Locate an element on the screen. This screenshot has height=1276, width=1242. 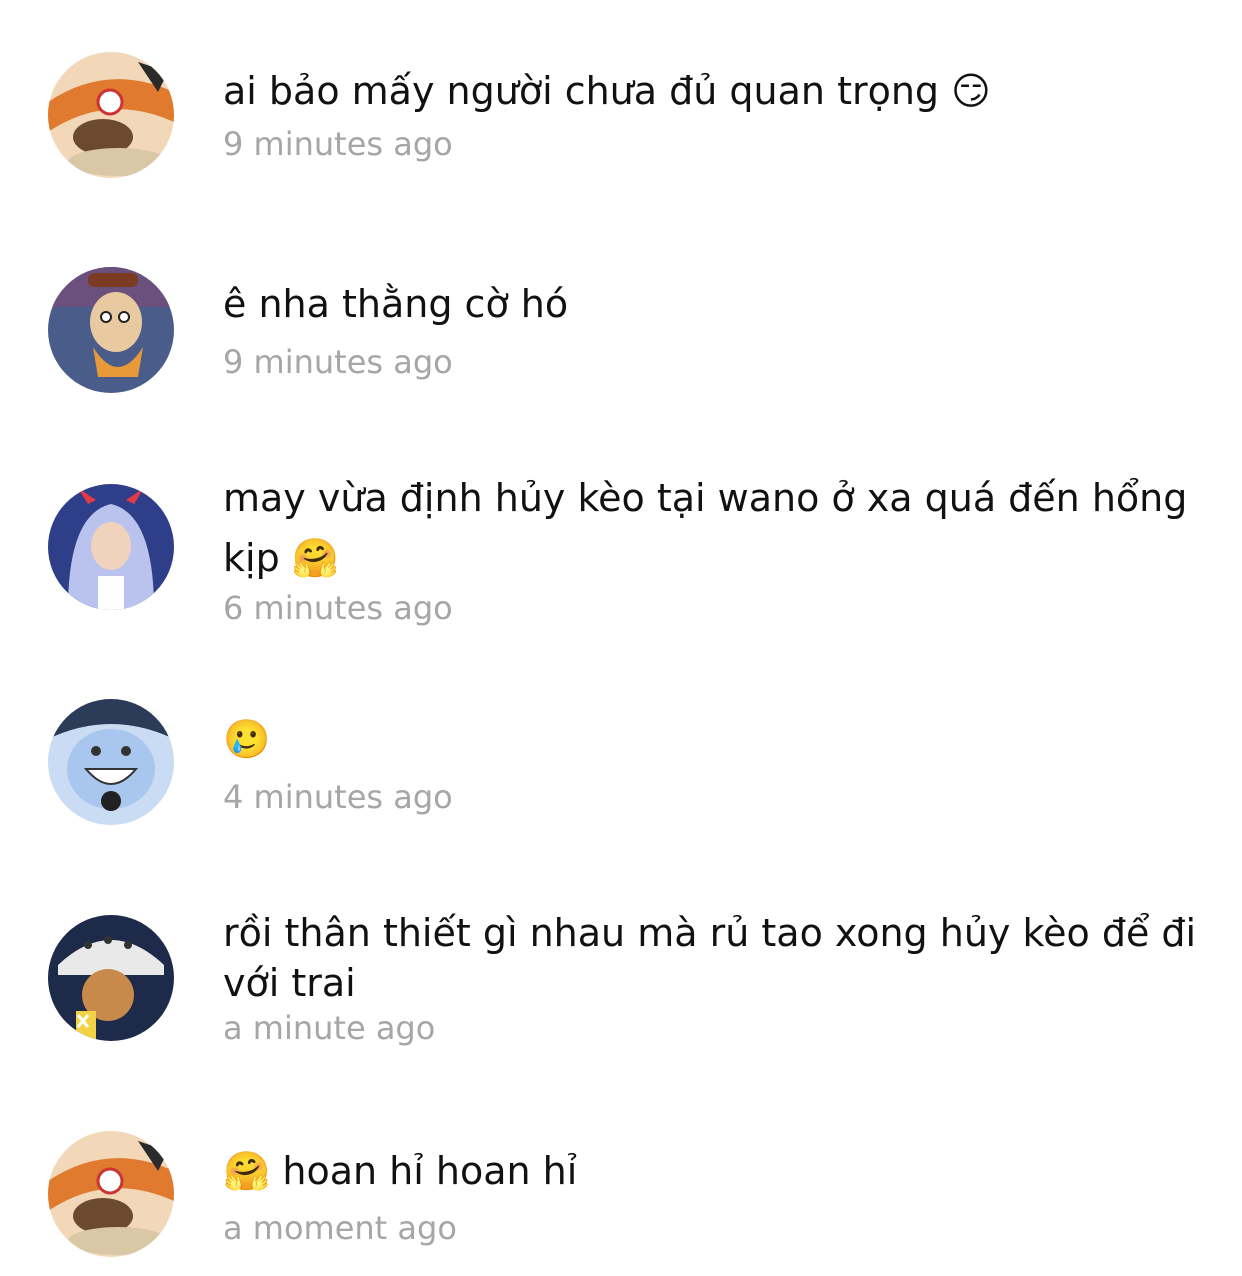
usopp-avatar-image is located at coordinates (111, 330).